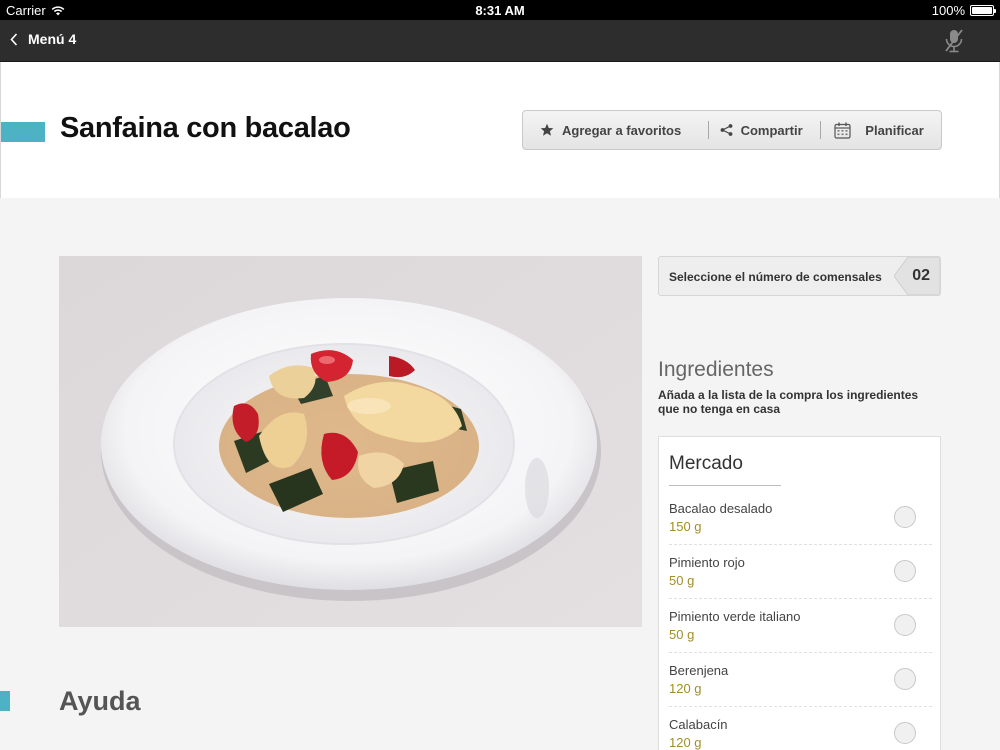 The height and width of the screenshot is (750, 1000). Describe the element at coordinates (685, 526) in the screenshot. I see `ingredient-qty: 150 g` at that location.